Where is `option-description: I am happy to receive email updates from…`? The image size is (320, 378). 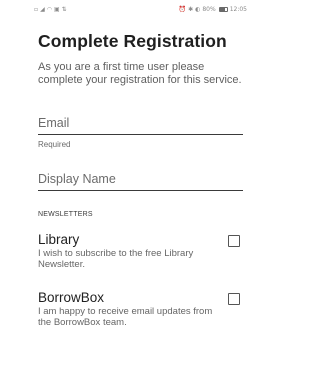
option-description: I am happy to receive email updates from… is located at coordinates (125, 317).